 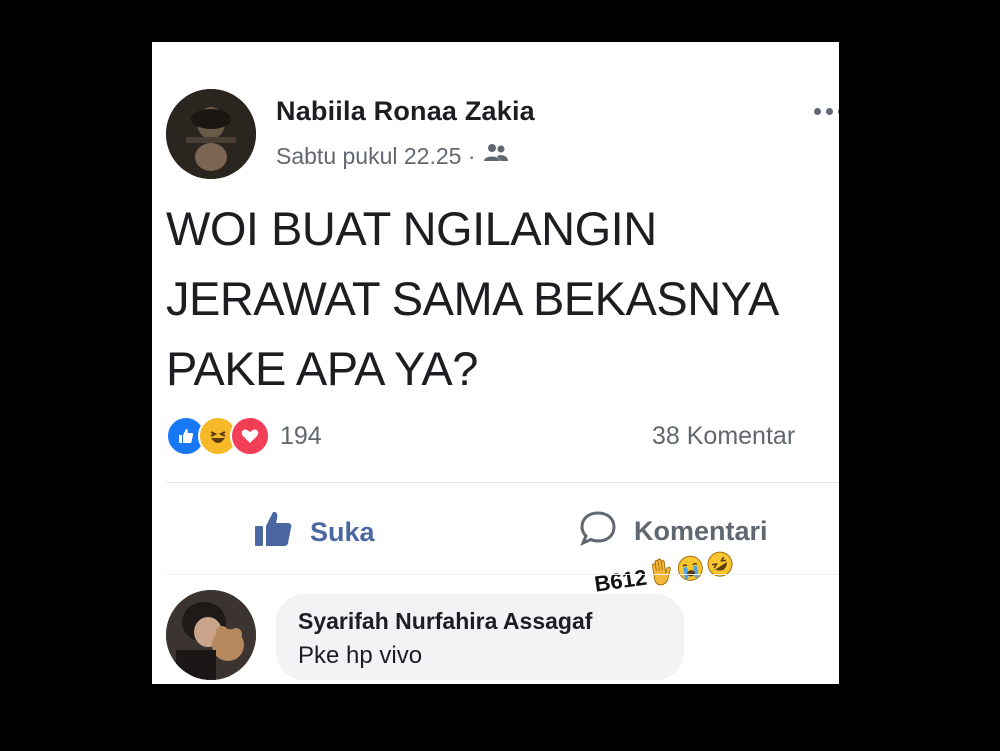 I want to click on post-meta: Sabtu pukul 22.25 ·, so click(x=392, y=156).